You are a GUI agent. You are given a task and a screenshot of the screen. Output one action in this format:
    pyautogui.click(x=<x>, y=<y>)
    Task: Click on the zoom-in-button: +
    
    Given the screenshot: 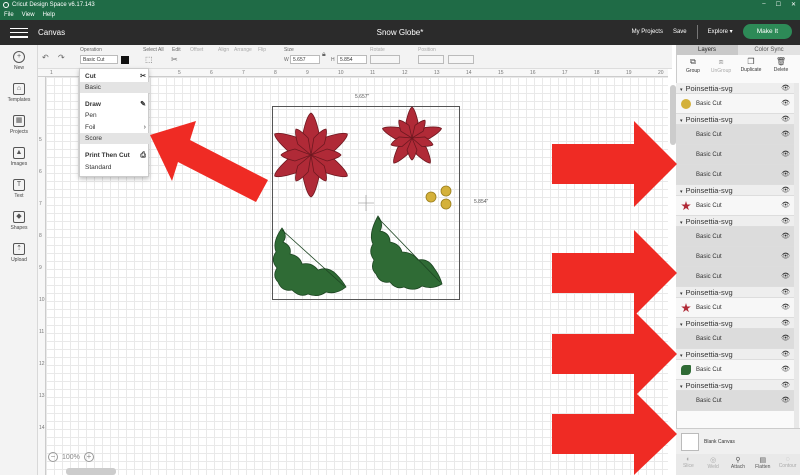 What is the action you would take?
    pyautogui.click(x=88, y=457)
    